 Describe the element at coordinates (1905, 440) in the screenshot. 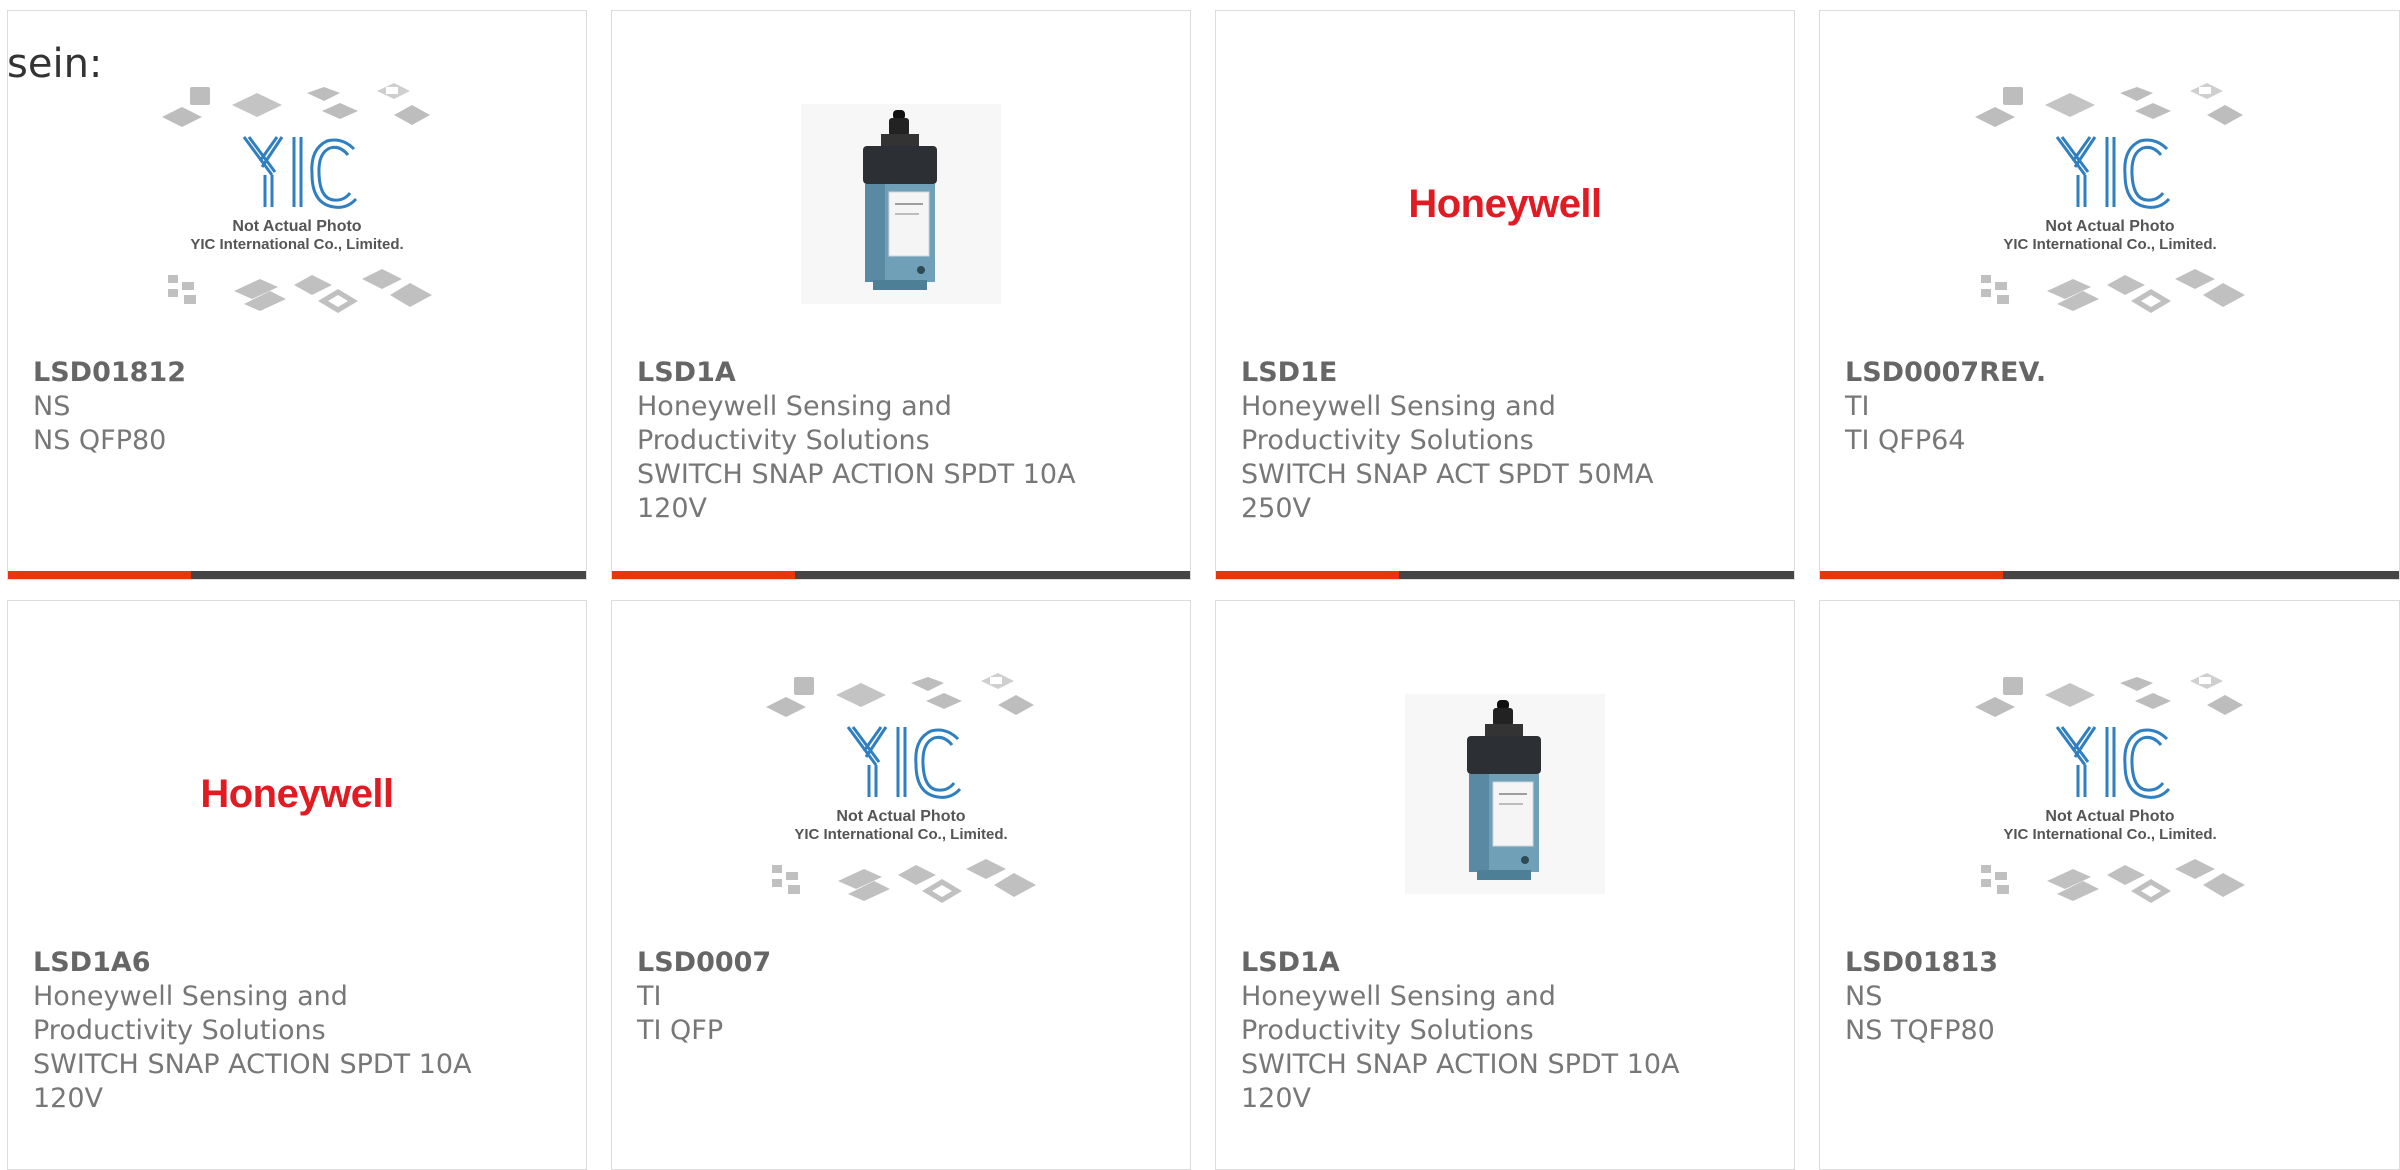

I see `product-detail: TI QFP64` at that location.